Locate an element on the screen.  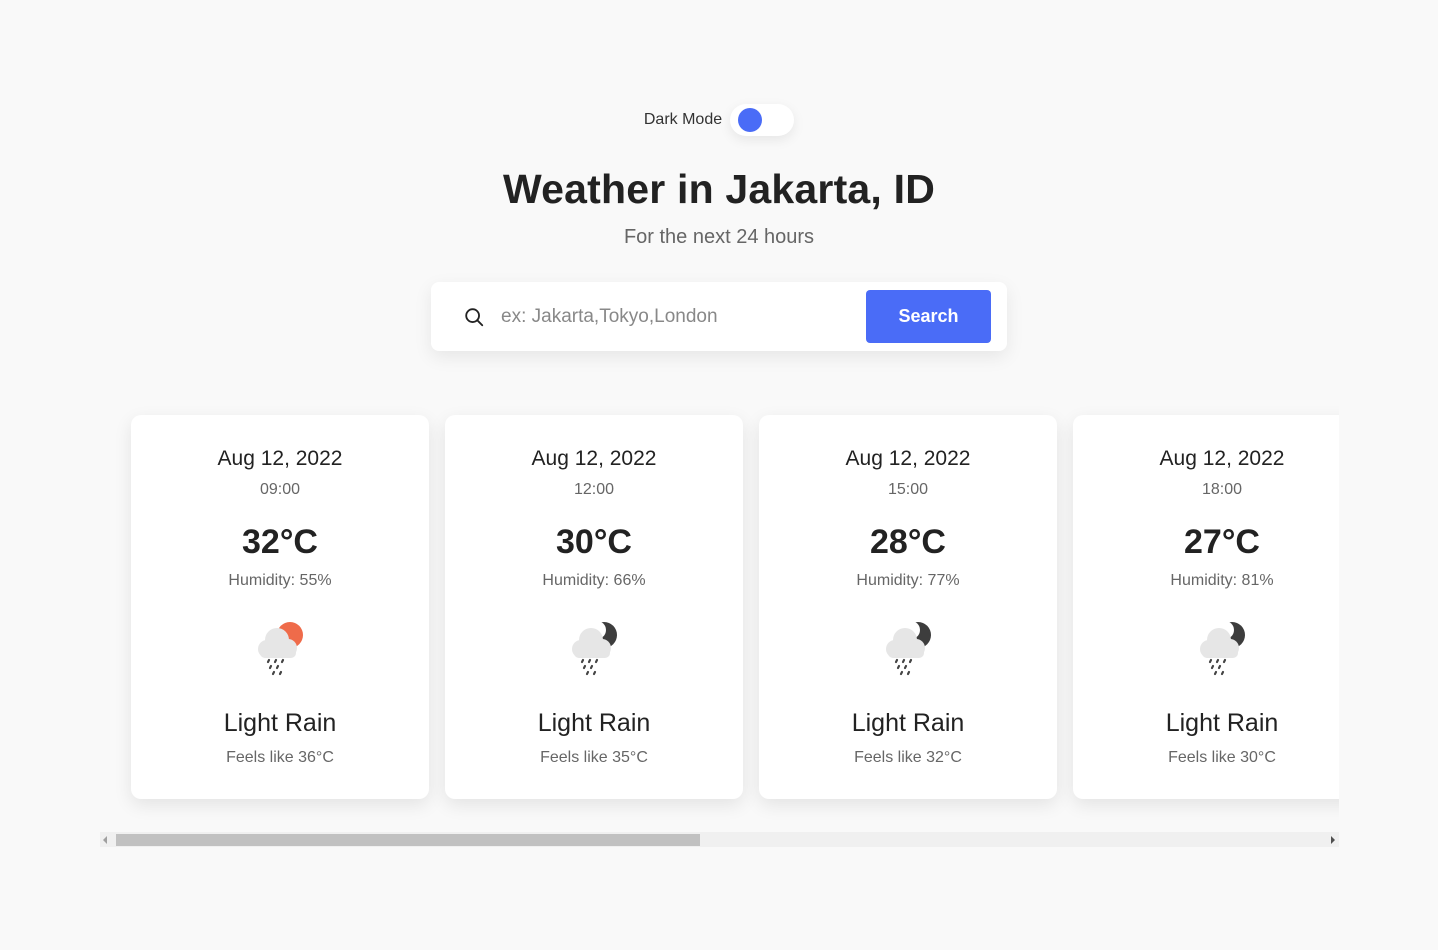
forecast-temperature: 32°C is located at coordinates (280, 542).